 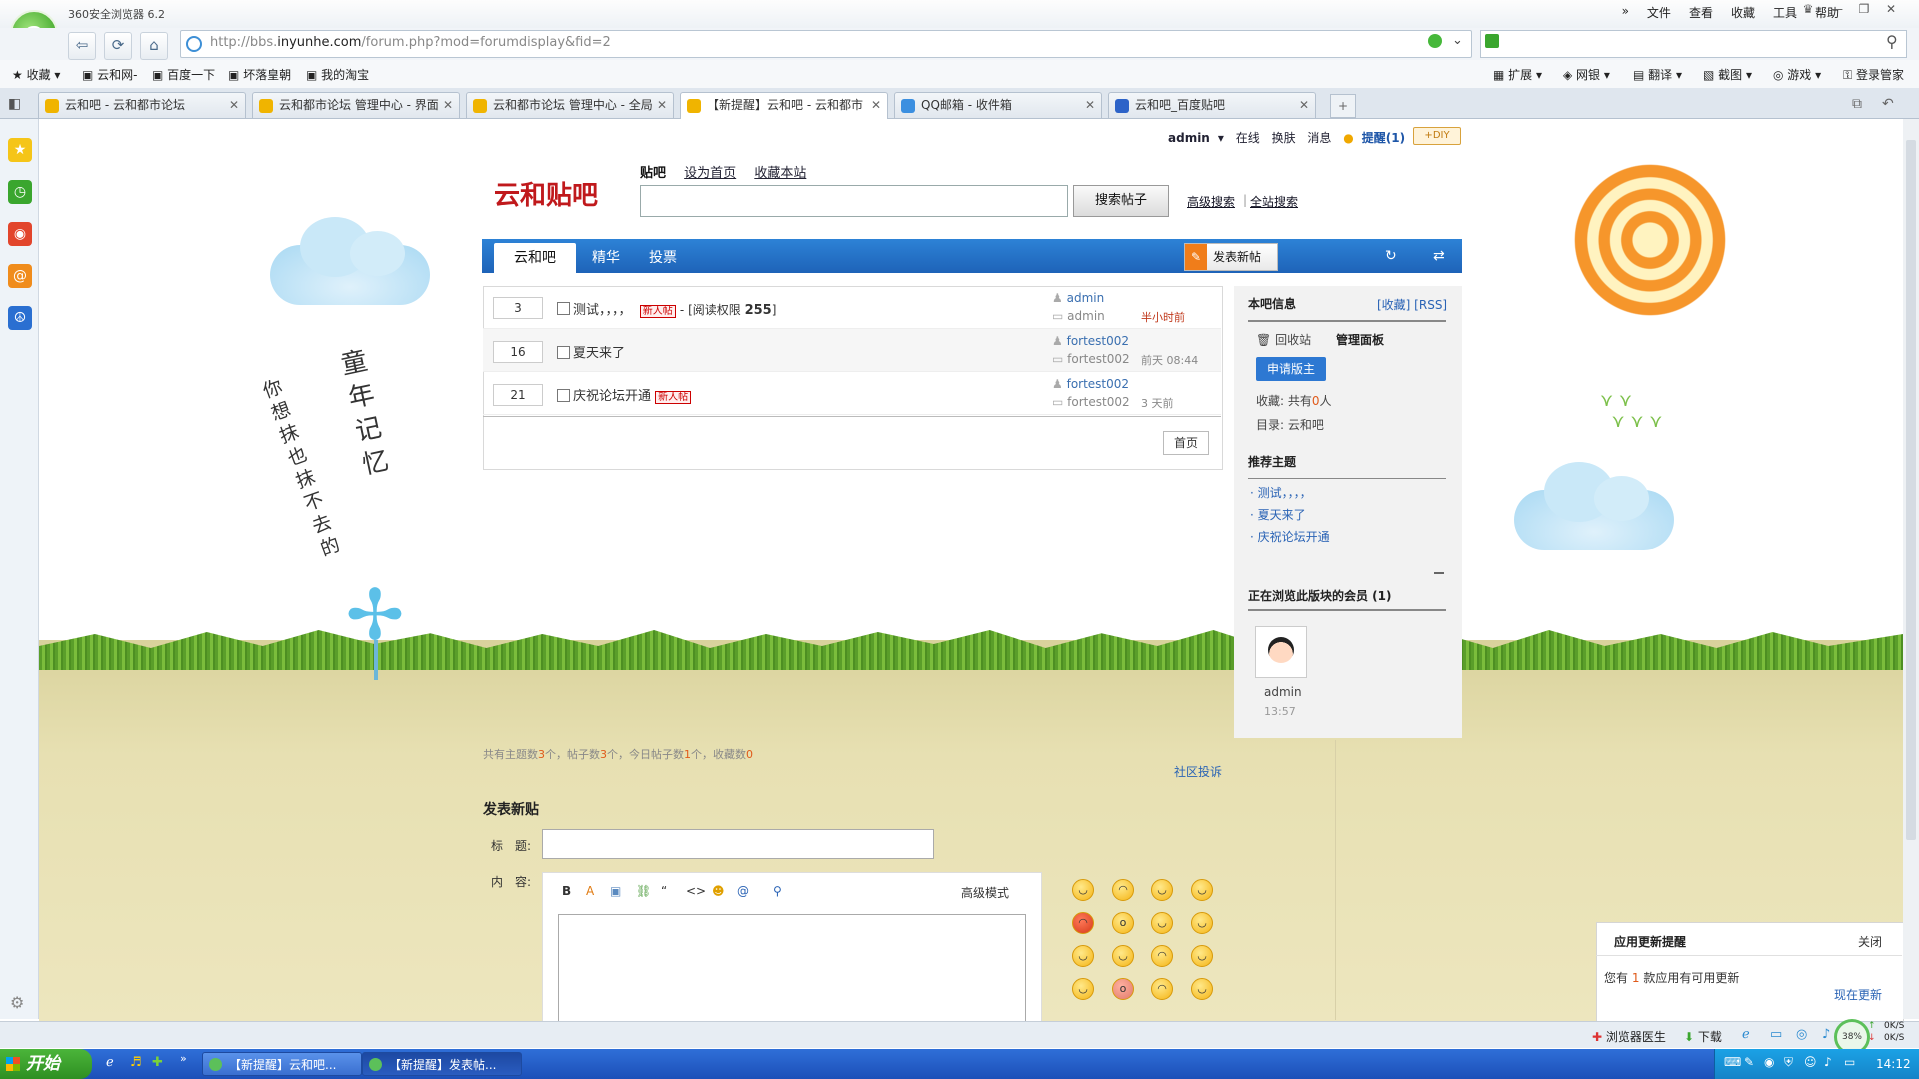 I want to click on volume-icon: ♪, so click(x=1828, y=1062).